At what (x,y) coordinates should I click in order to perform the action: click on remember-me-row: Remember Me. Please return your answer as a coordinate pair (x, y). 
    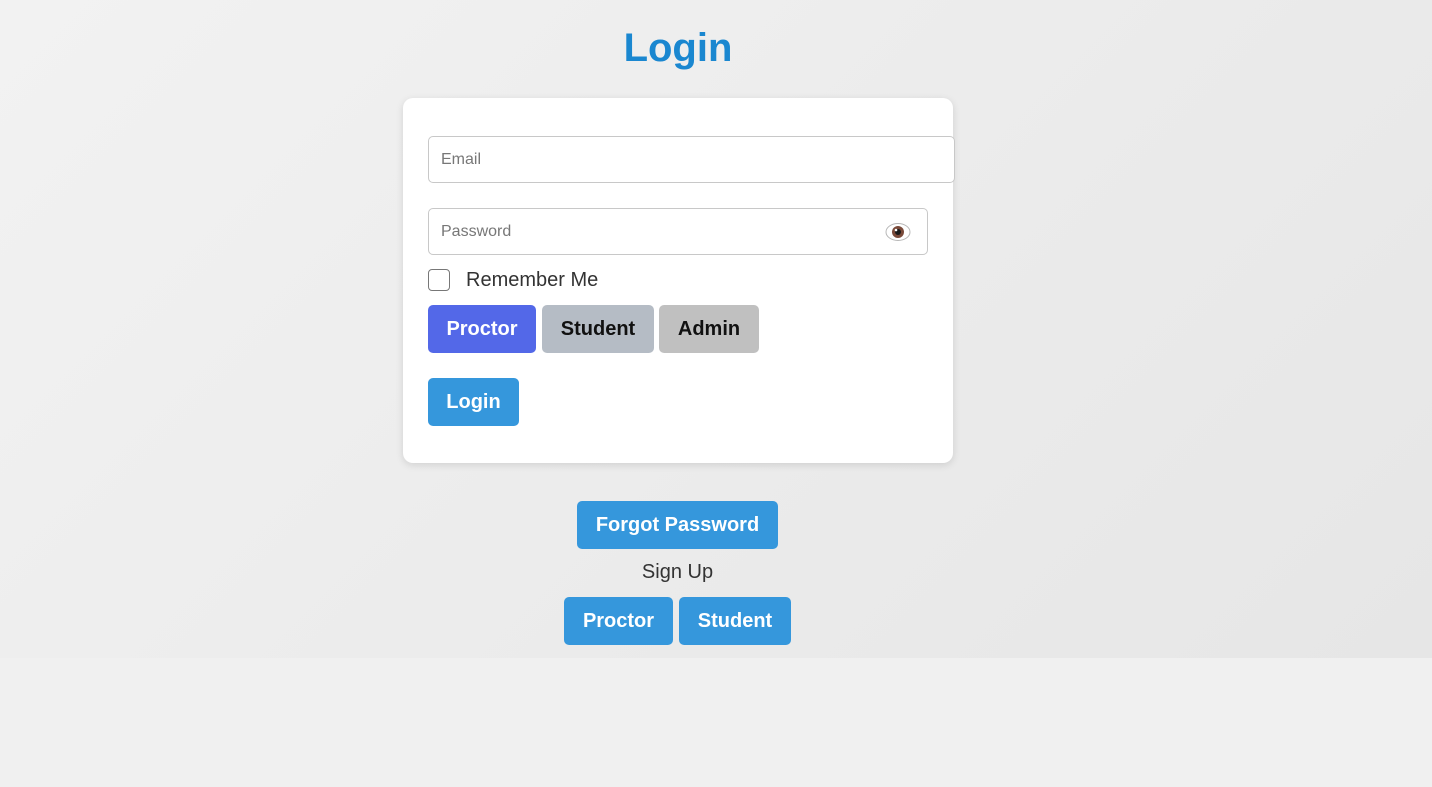
    Looking at the image, I should click on (513, 280).